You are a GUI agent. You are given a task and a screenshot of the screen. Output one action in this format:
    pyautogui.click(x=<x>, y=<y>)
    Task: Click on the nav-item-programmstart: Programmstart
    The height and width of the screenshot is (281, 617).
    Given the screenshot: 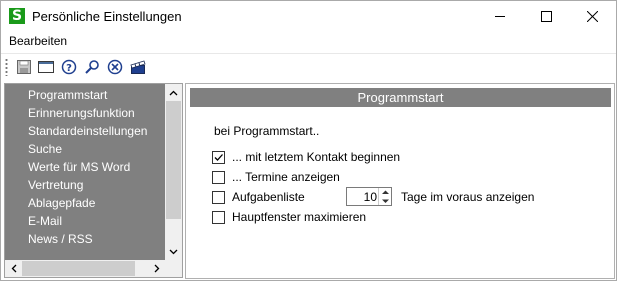 What is the action you would take?
    pyautogui.click(x=67, y=95)
    